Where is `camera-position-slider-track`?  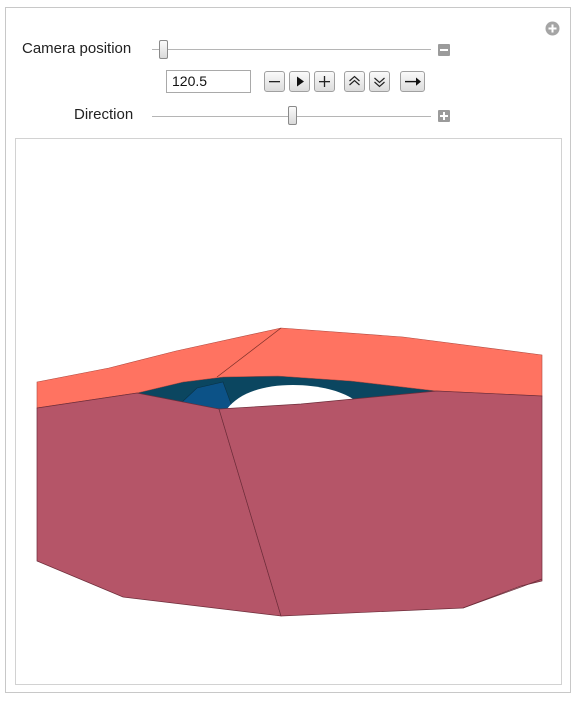 camera-position-slider-track is located at coordinates (291, 49).